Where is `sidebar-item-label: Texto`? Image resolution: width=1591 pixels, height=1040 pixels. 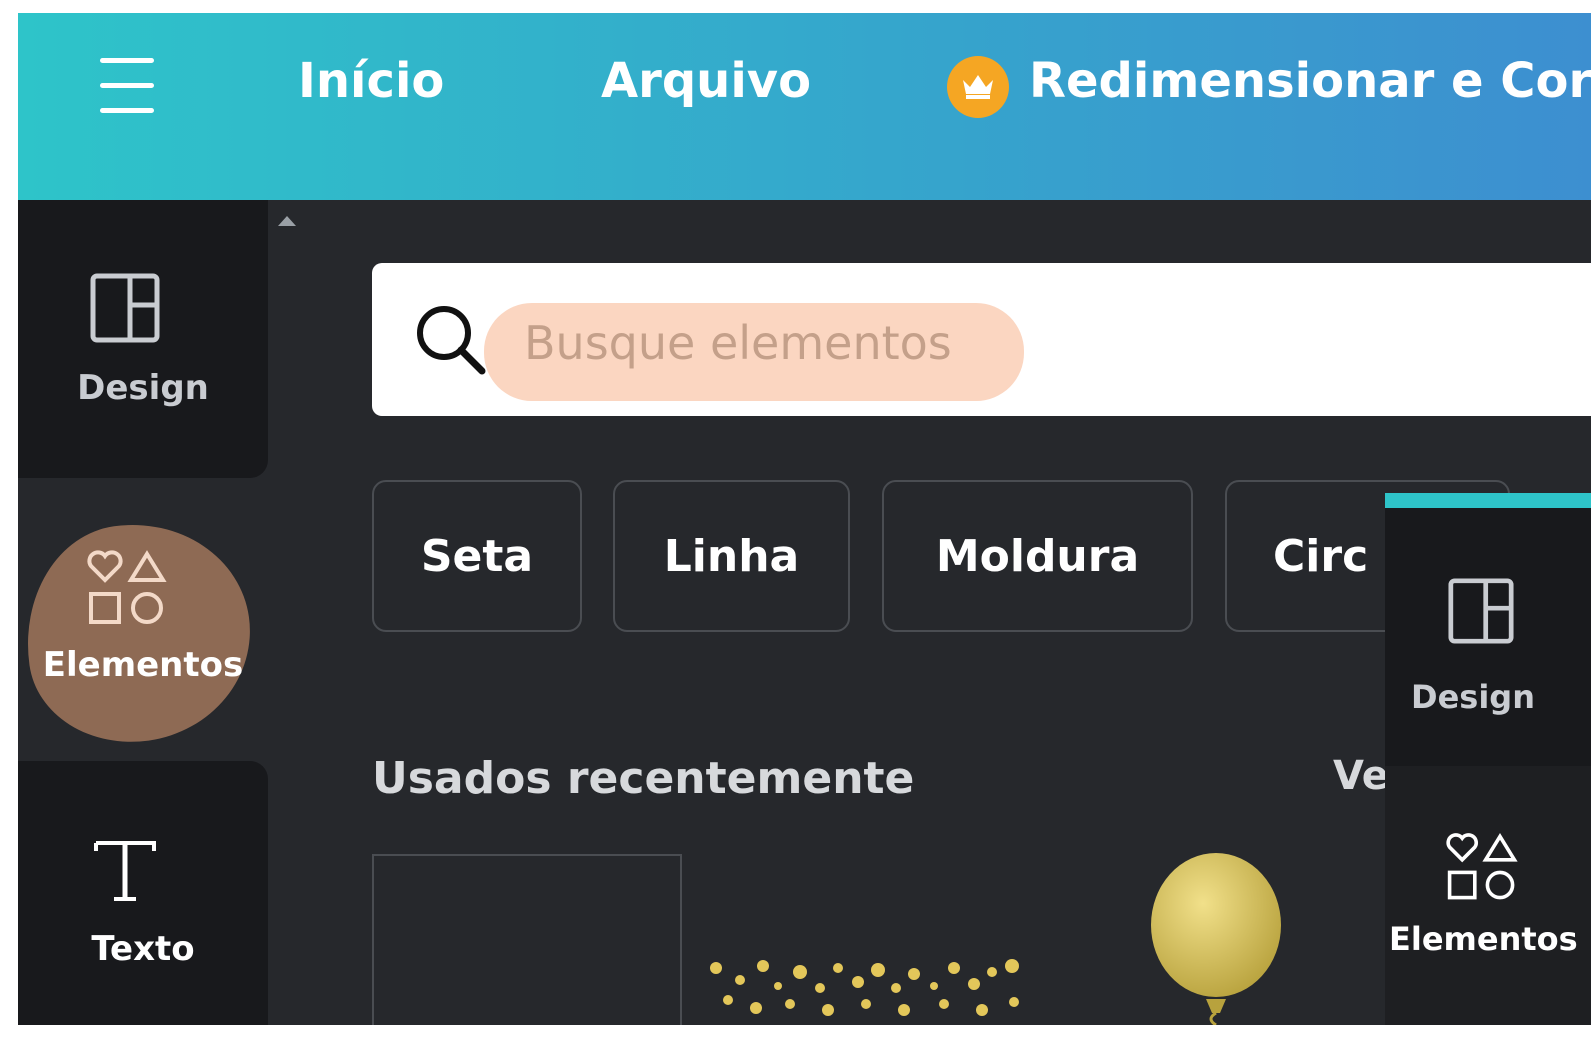
sidebar-item-label: Texto is located at coordinates (143, 949).